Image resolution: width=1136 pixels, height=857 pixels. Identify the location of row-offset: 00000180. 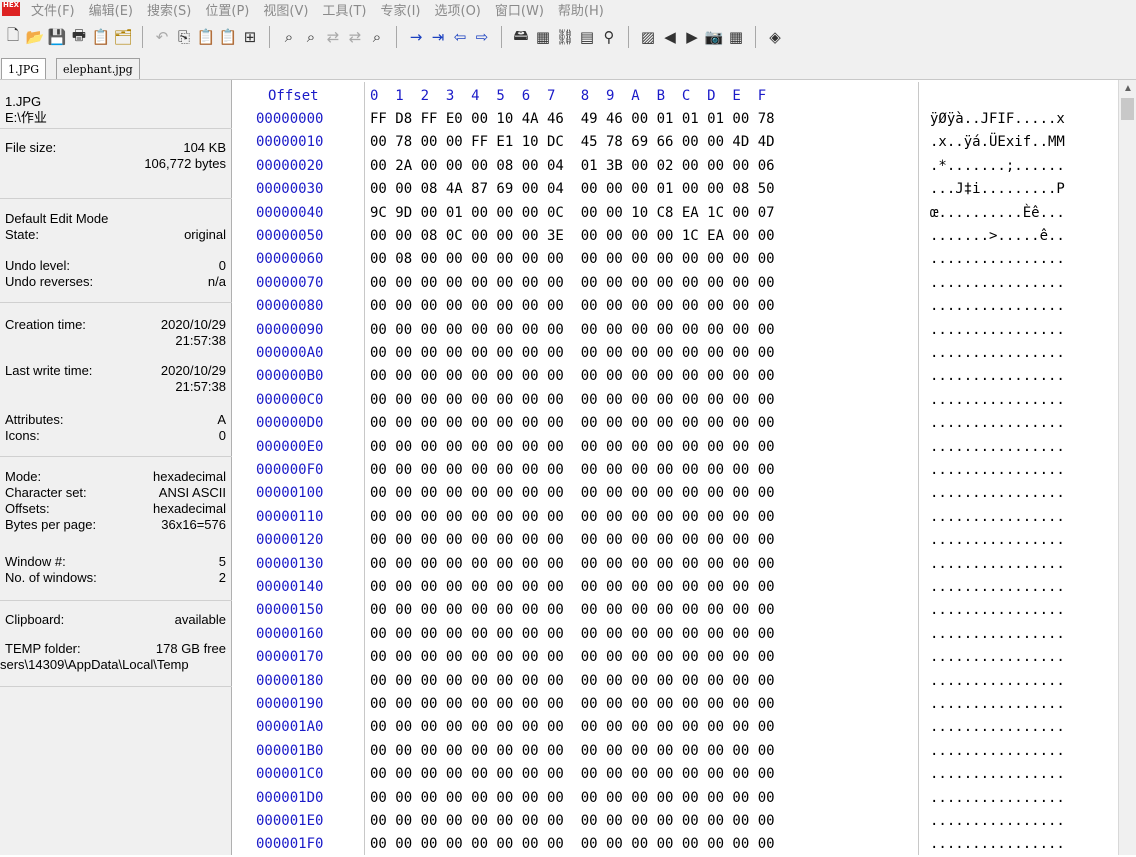
(289, 681).